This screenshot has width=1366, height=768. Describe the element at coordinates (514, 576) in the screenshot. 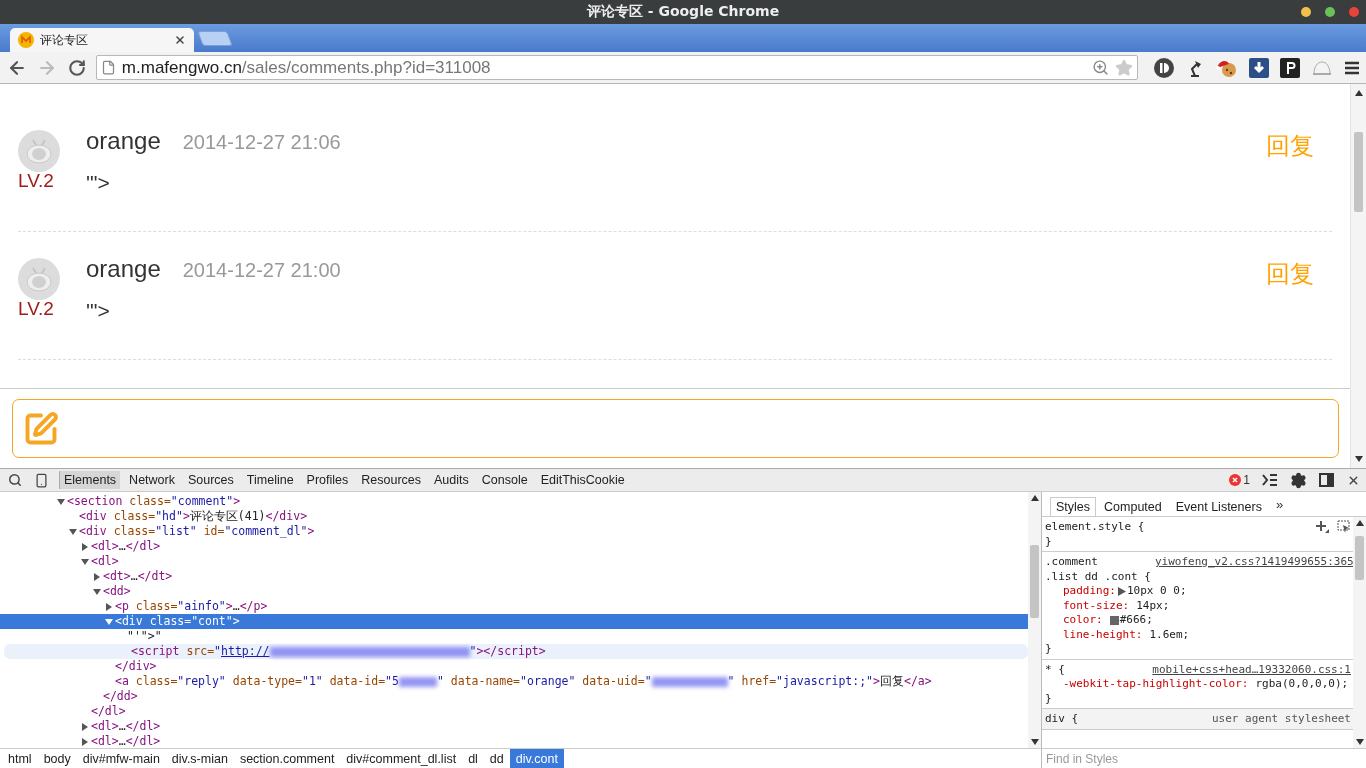

I see `dom-row: <dt>…</dt>` at that location.